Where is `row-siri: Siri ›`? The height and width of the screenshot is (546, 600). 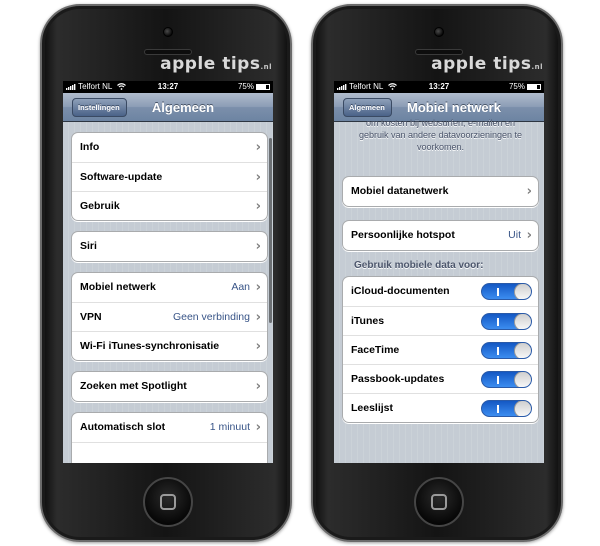 row-siri: Siri › is located at coordinates (169, 246).